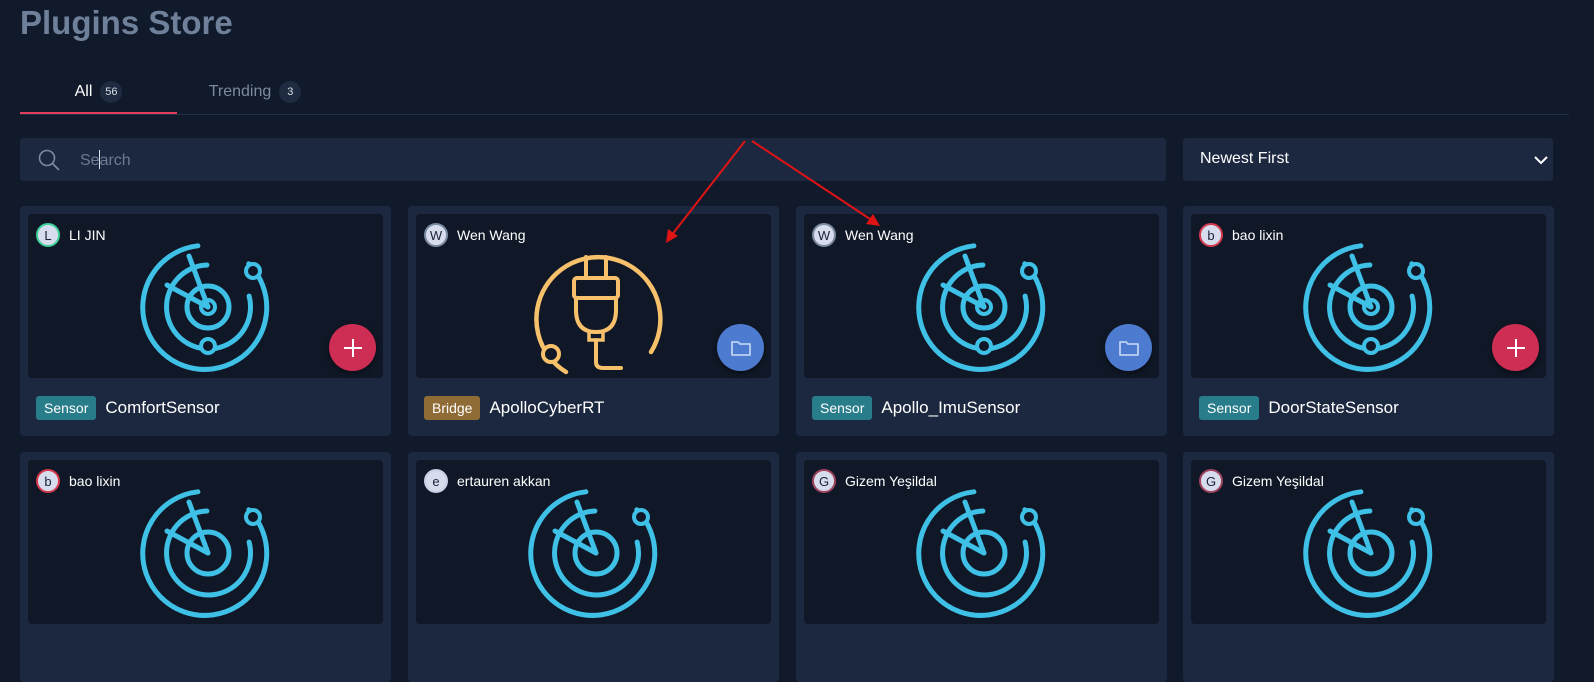 This screenshot has width=1594, height=682. I want to click on card-author: L LI JIN, so click(71, 235).